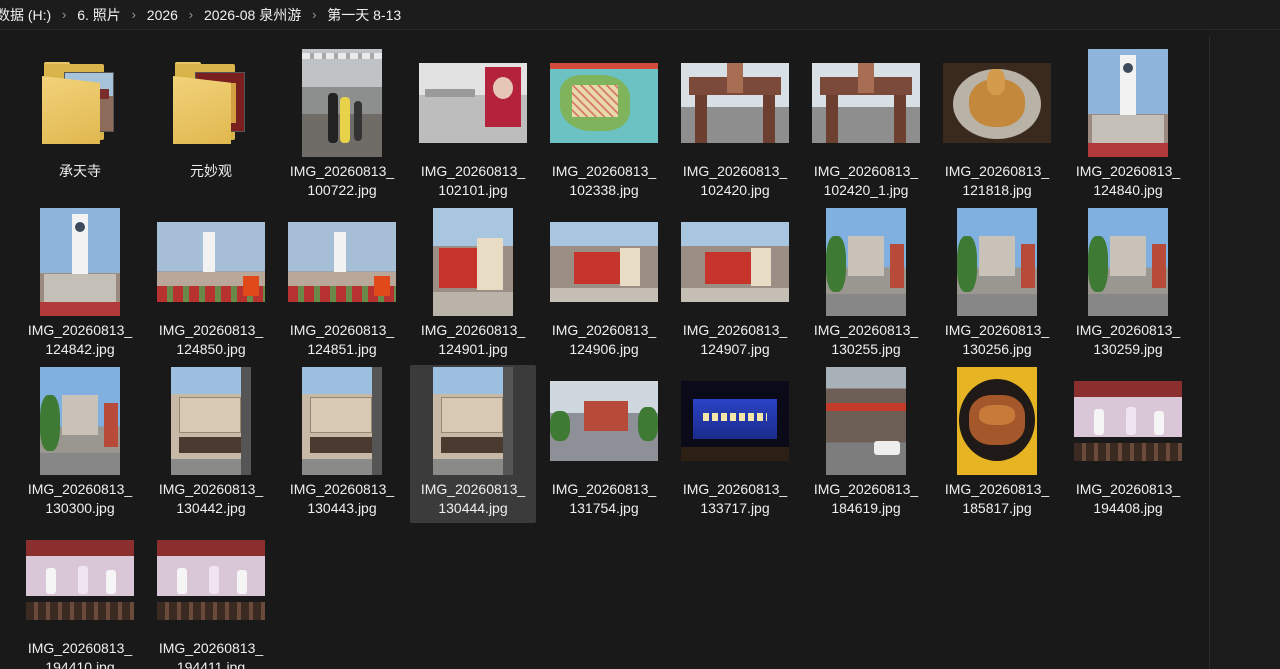 This screenshot has height=669, width=1280. What do you see at coordinates (342, 499) in the screenshot?
I see `file-name-label: IMG_20260813_ 130443.jpg` at bounding box center [342, 499].